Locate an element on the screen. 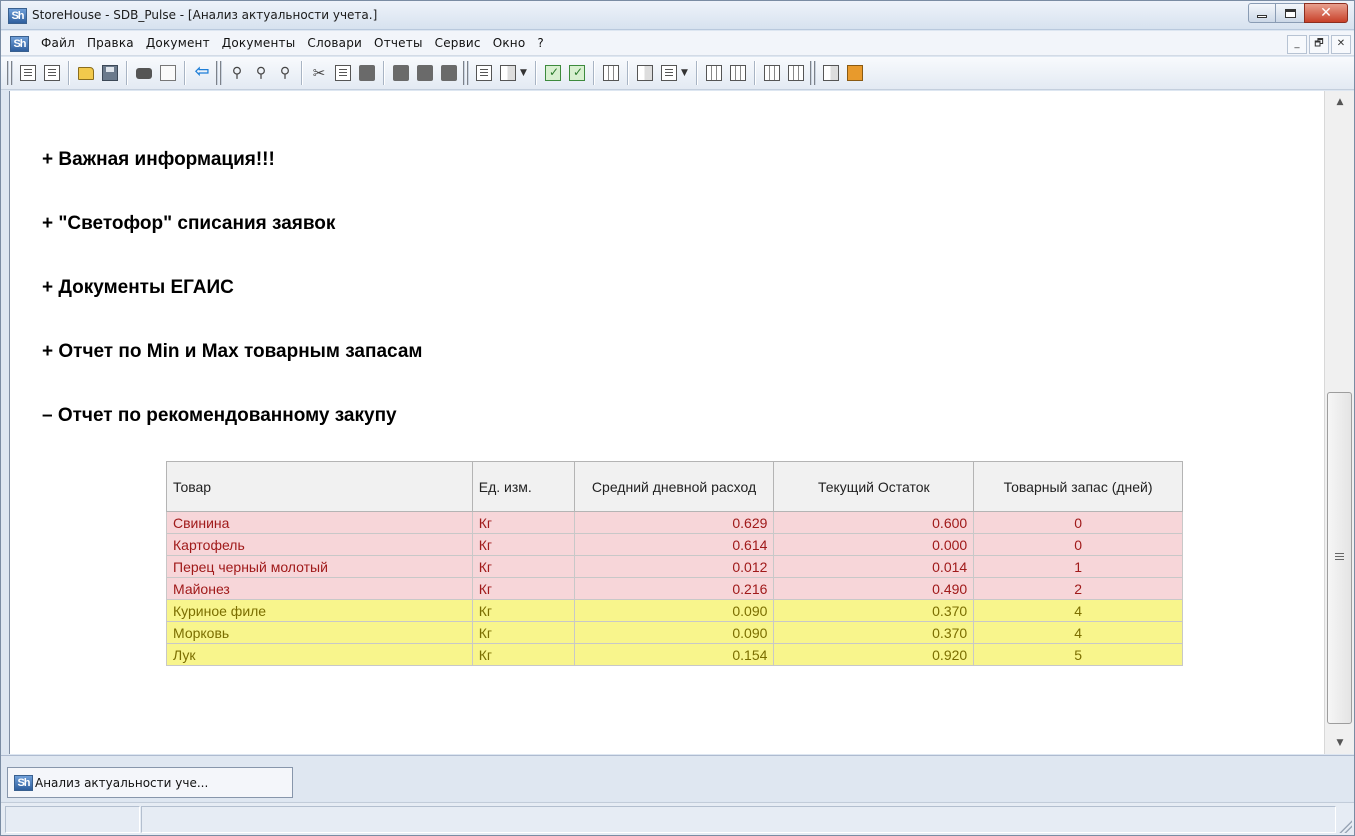 The height and width of the screenshot is (836, 1355). cell-stock-days: 1 is located at coordinates (1078, 566).